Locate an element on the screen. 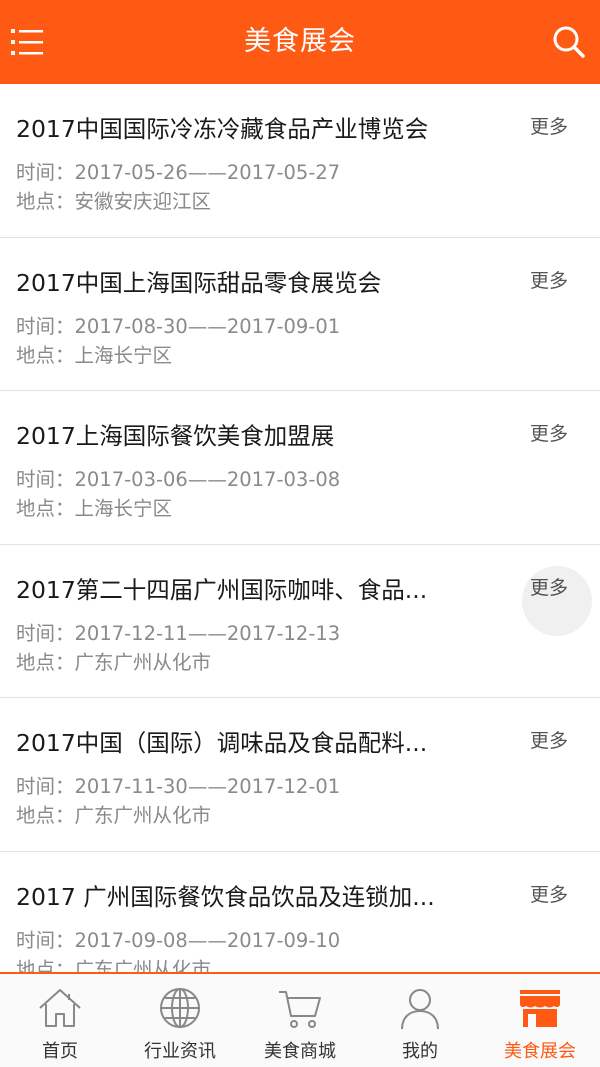  item-time: 时间：2017-05-26——2017-05-27 is located at coordinates (178, 170).